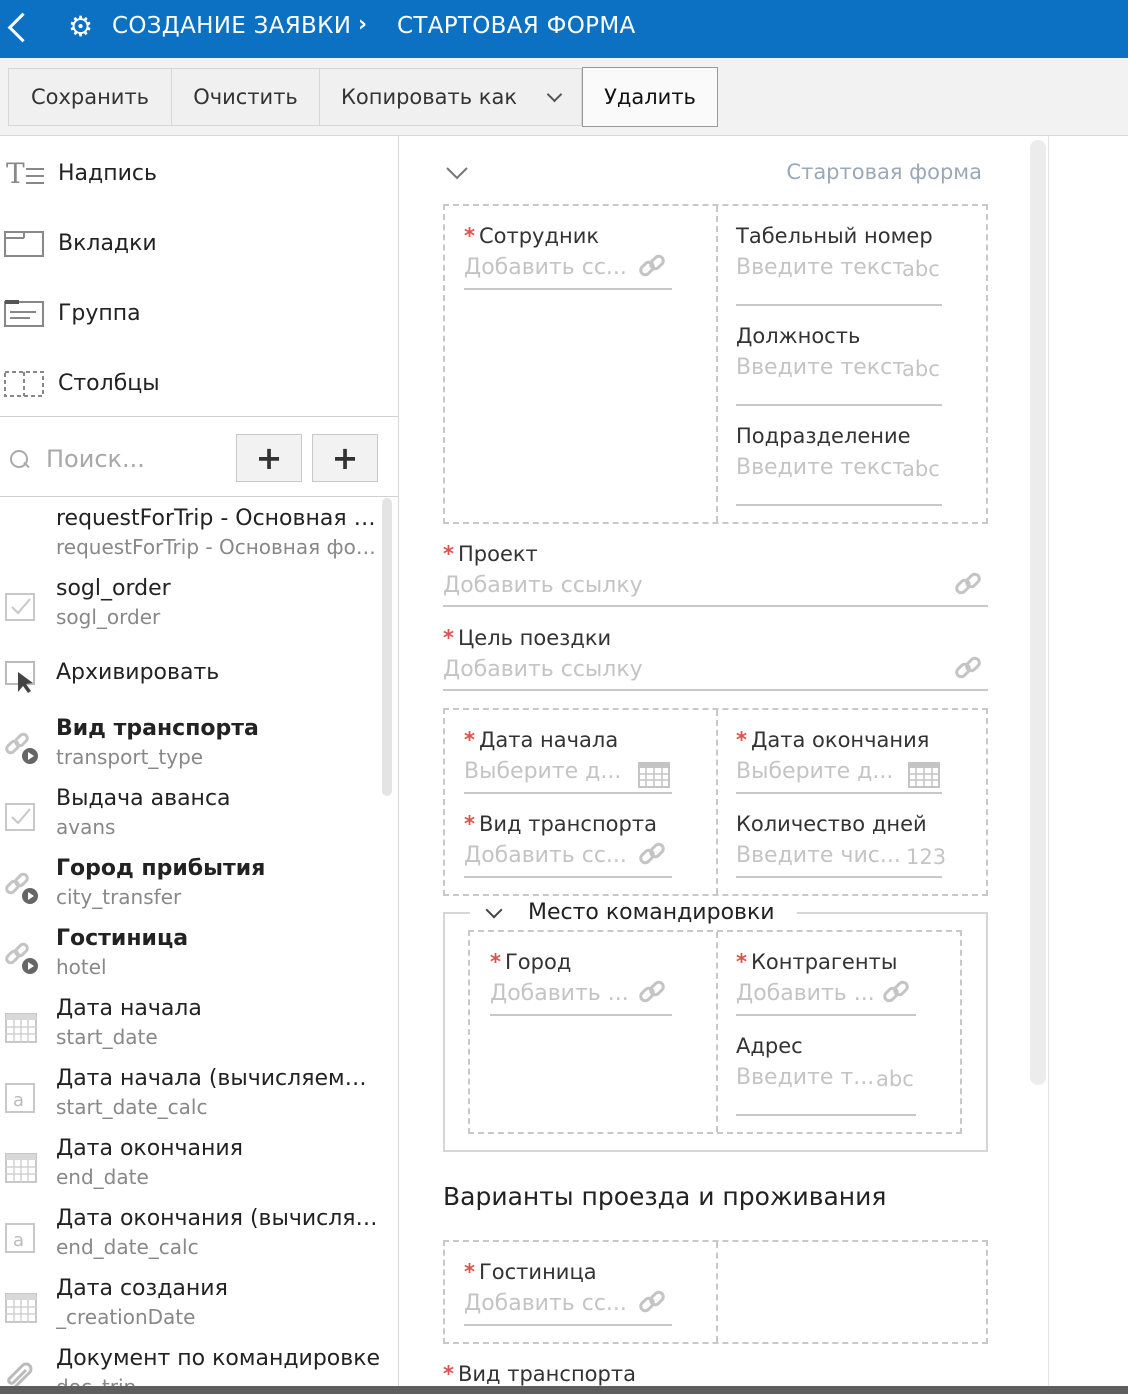 Image resolution: width=1128 pixels, height=1394 pixels. I want to click on field-list-item: Архивировать, so click(192, 673).